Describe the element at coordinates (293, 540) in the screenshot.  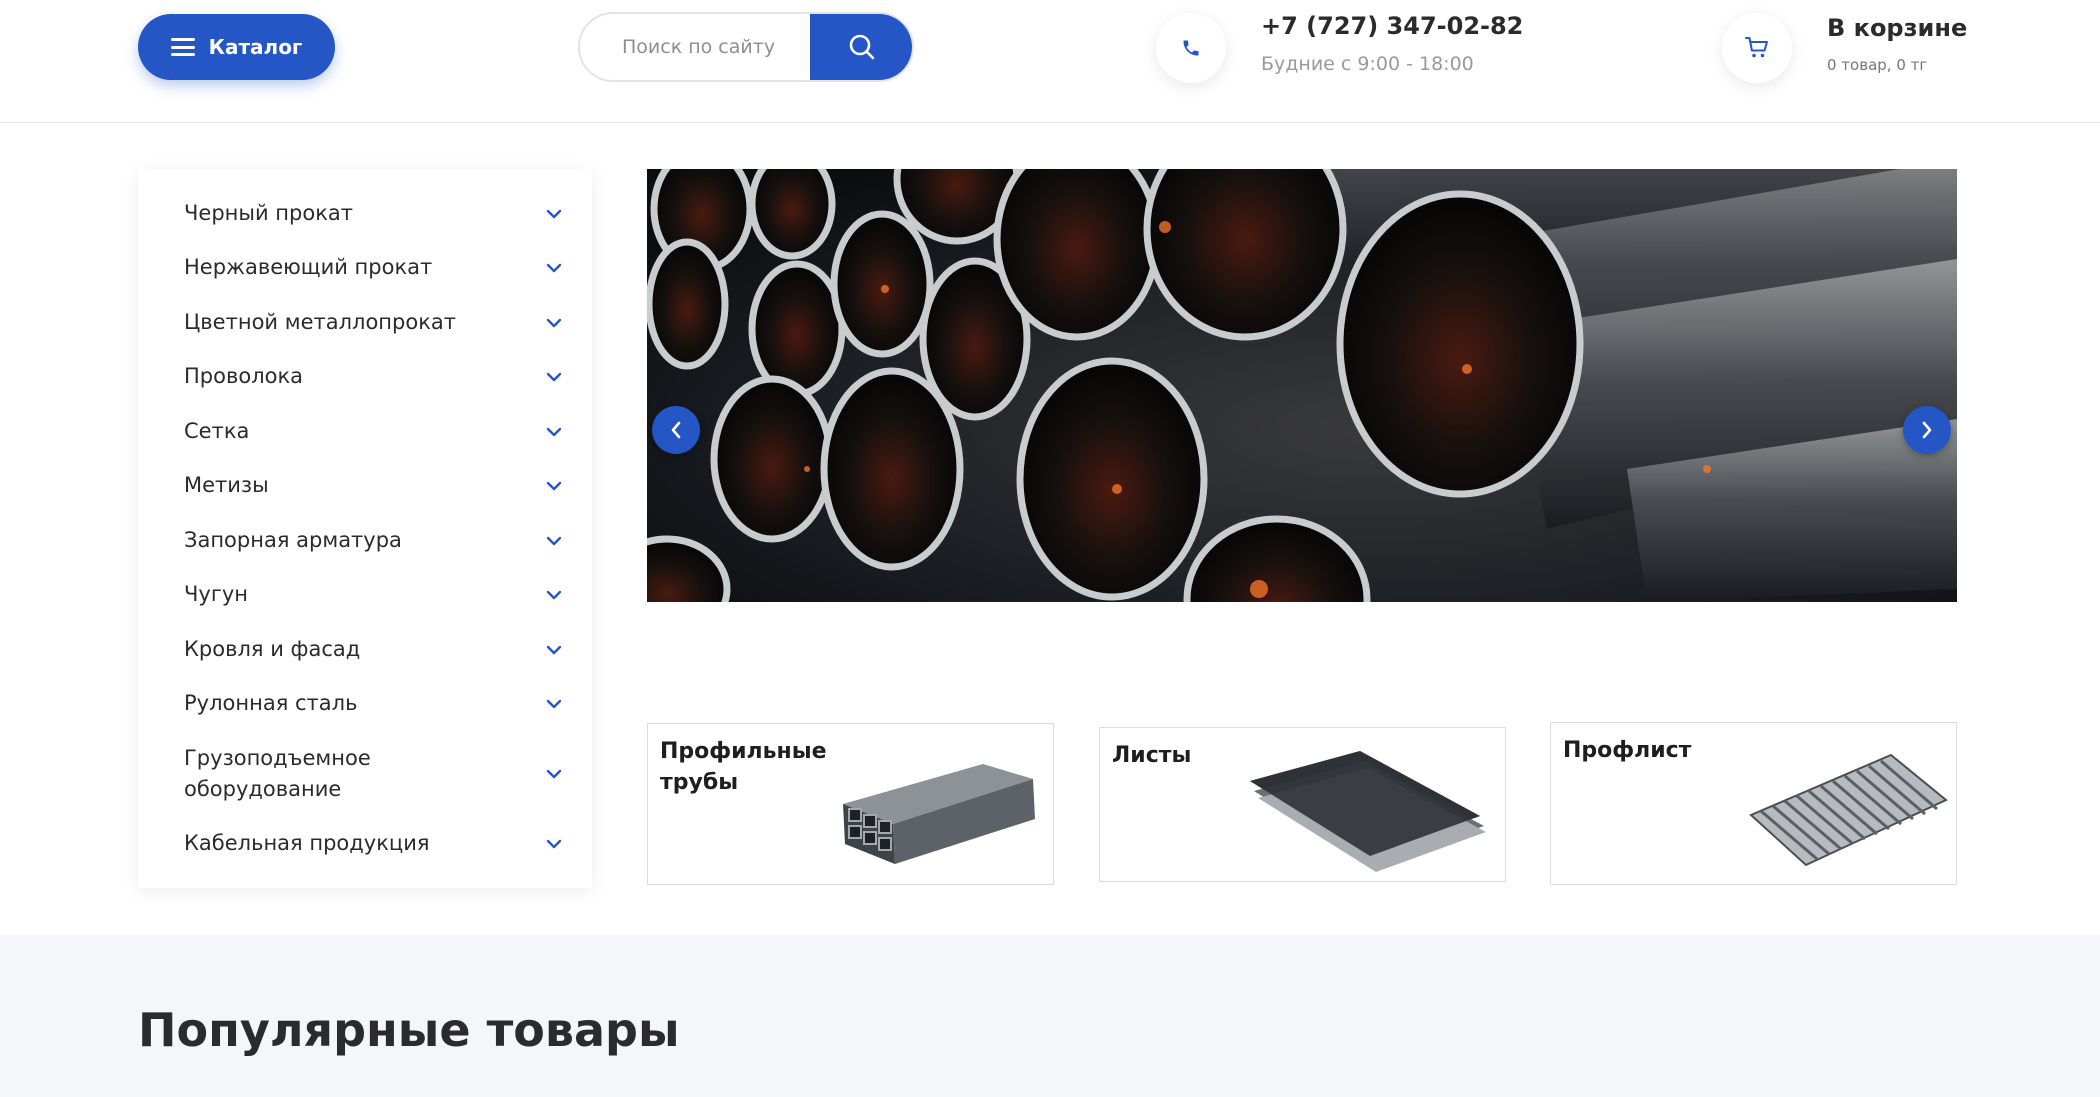
I see `sidebar-item-label: Запорная арматура` at that location.